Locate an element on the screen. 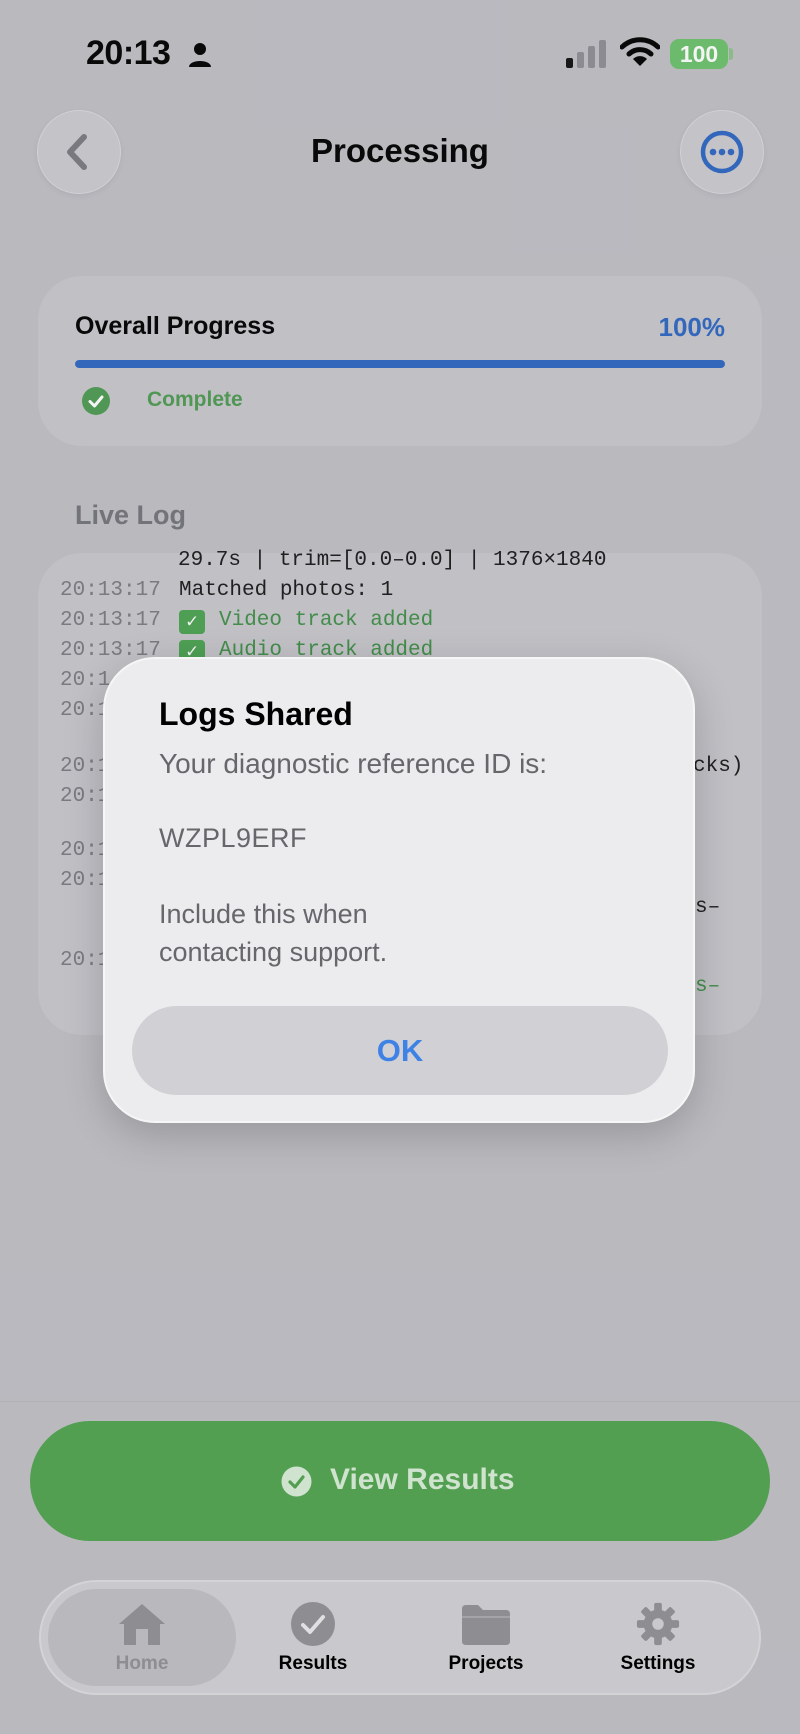 This screenshot has height=1734, width=800. alert-title: Logs Shared is located at coordinates (256, 714).